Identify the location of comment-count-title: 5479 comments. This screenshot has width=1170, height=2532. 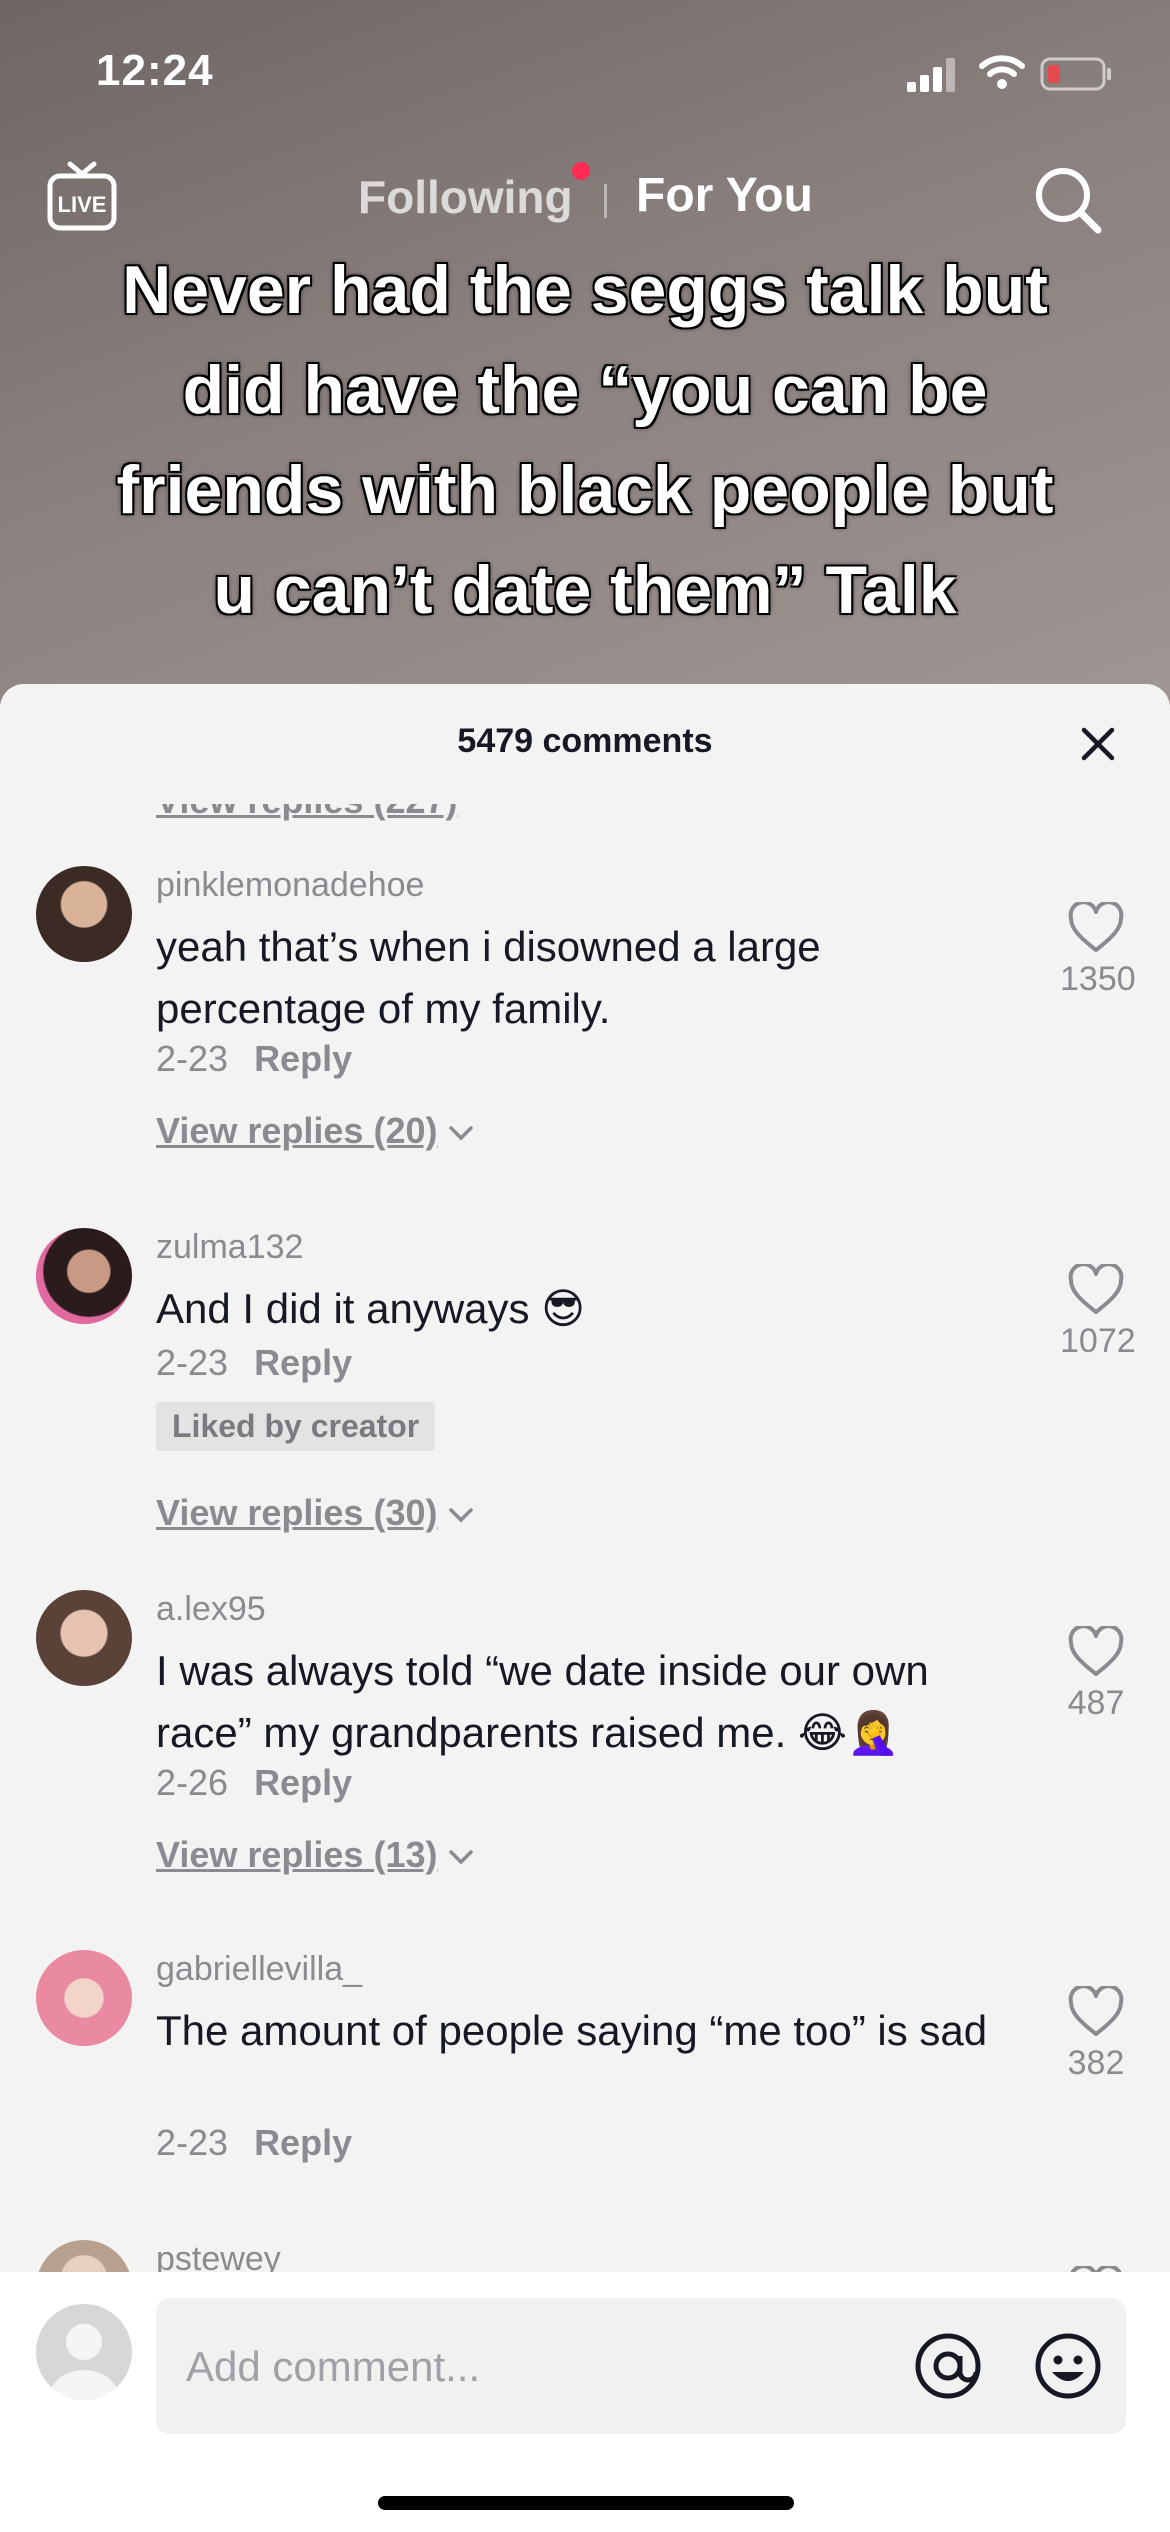
(585, 741).